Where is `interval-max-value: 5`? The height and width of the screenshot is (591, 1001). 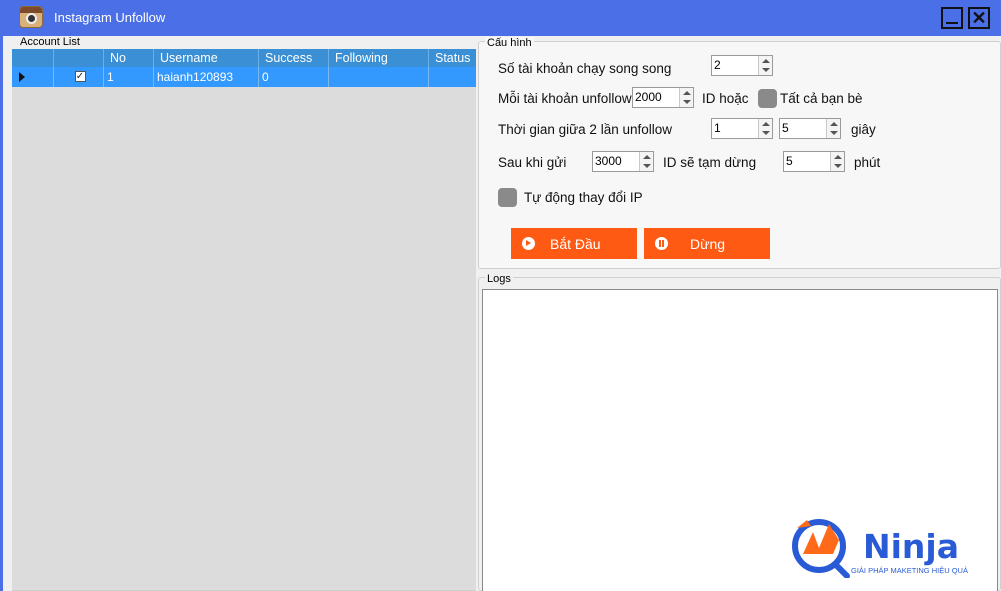
interval-max-value: 5 is located at coordinates (785, 128).